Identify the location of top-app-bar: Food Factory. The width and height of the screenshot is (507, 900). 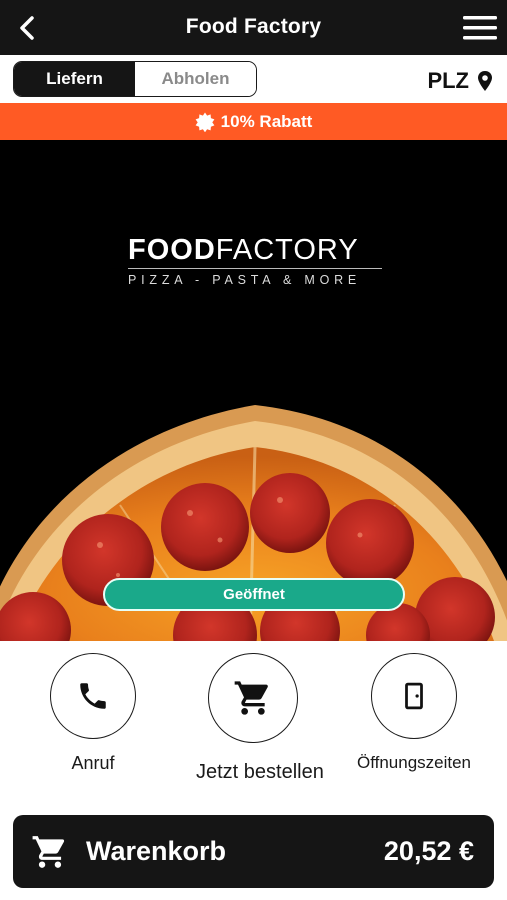
(253, 27).